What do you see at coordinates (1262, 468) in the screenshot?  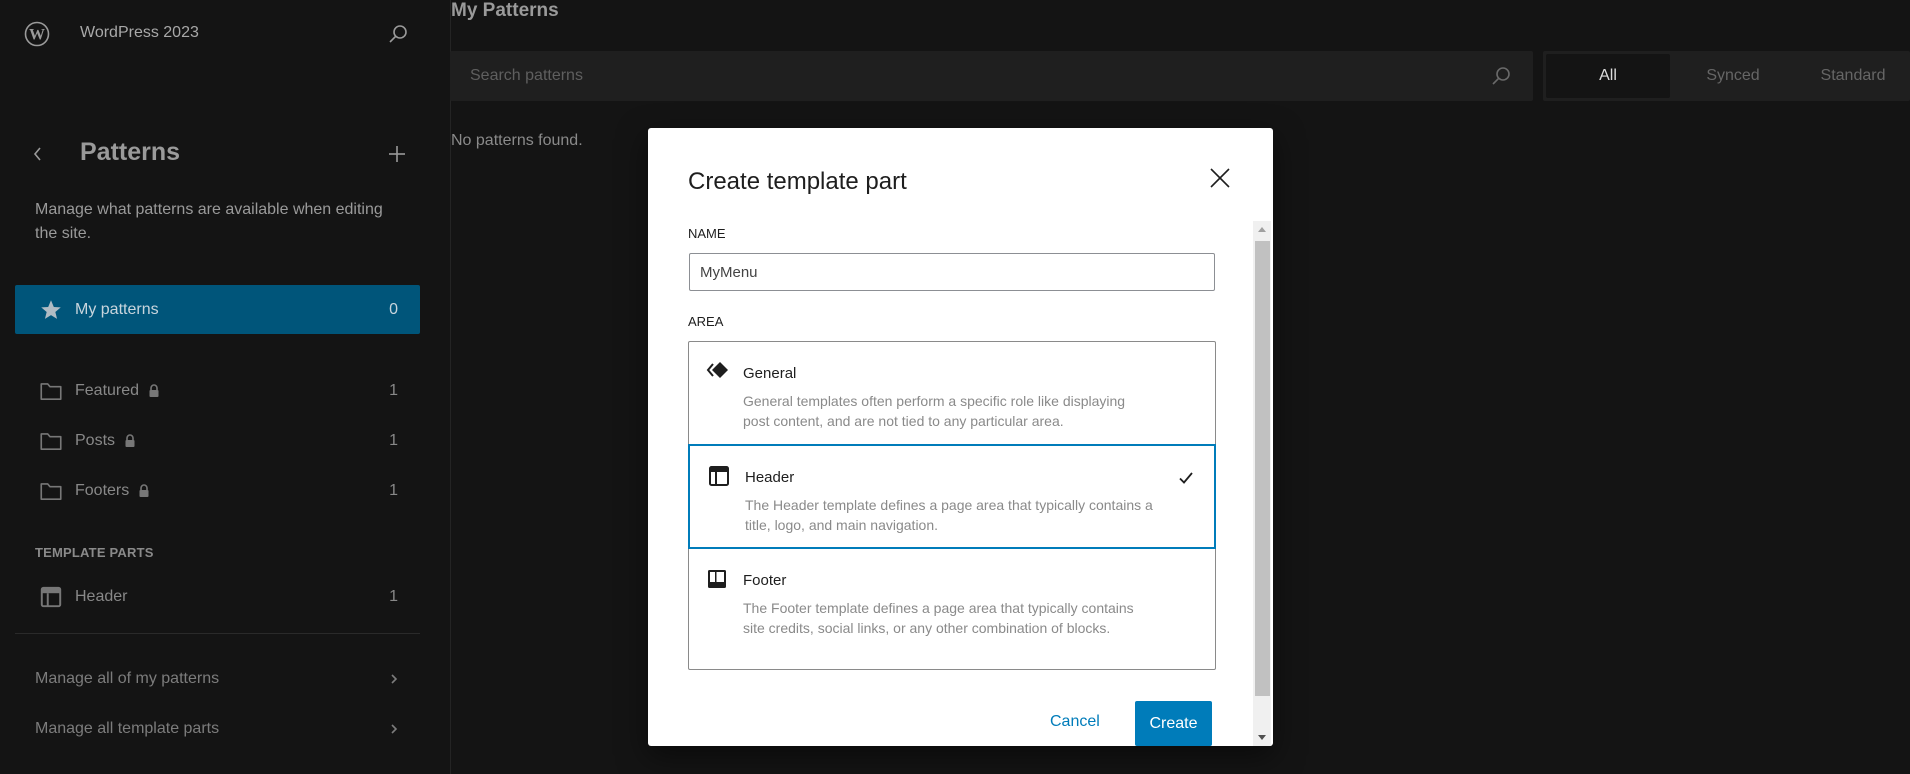 I see `scrollbar-thumb` at bounding box center [1262, 468].